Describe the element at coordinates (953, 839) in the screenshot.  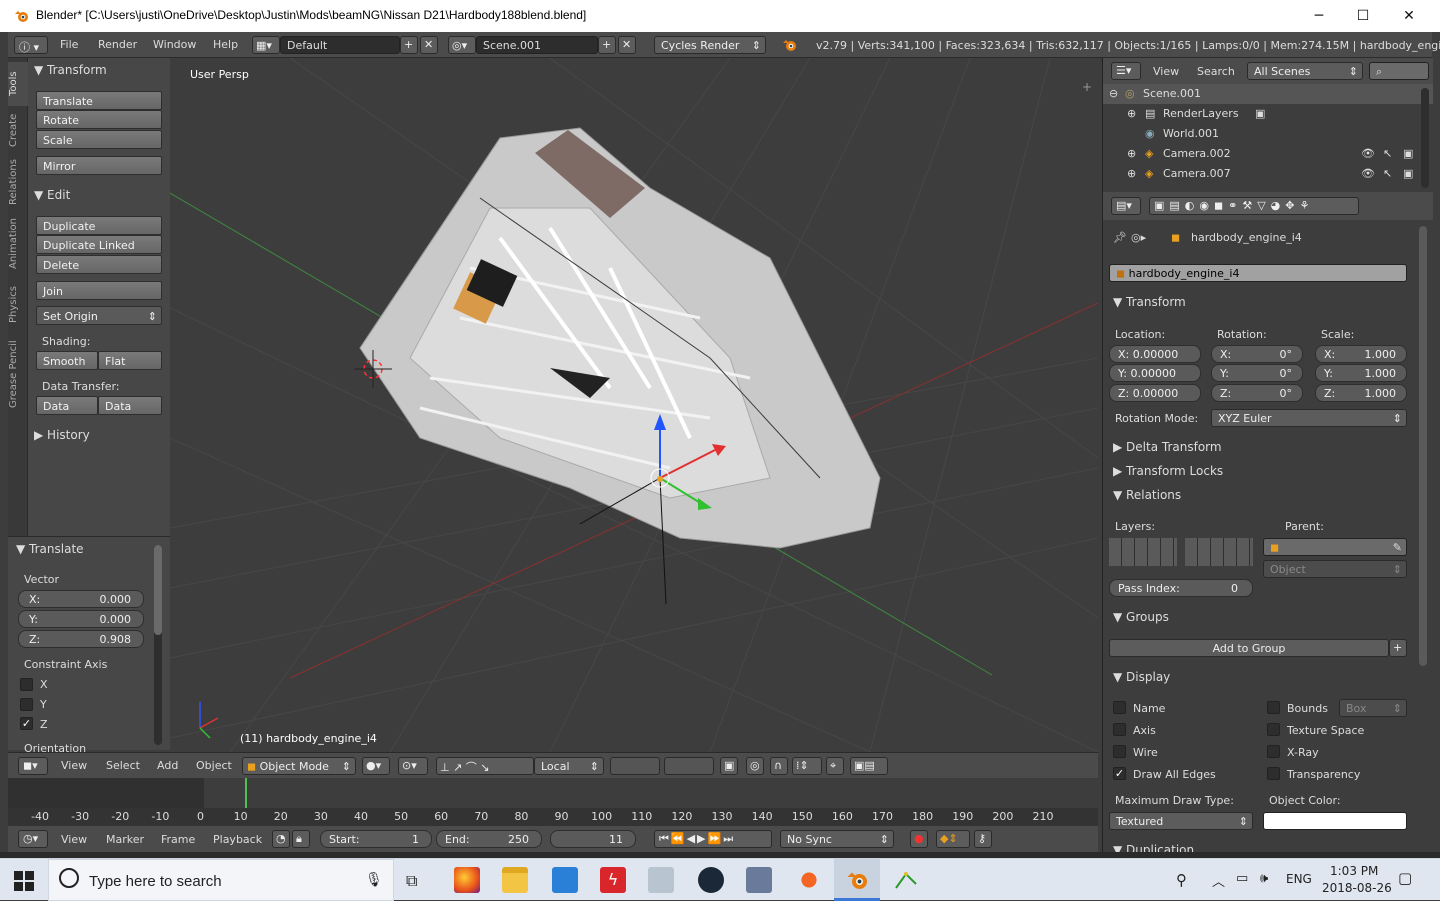
I see `keying-set-select: ◆⇕` at that location.